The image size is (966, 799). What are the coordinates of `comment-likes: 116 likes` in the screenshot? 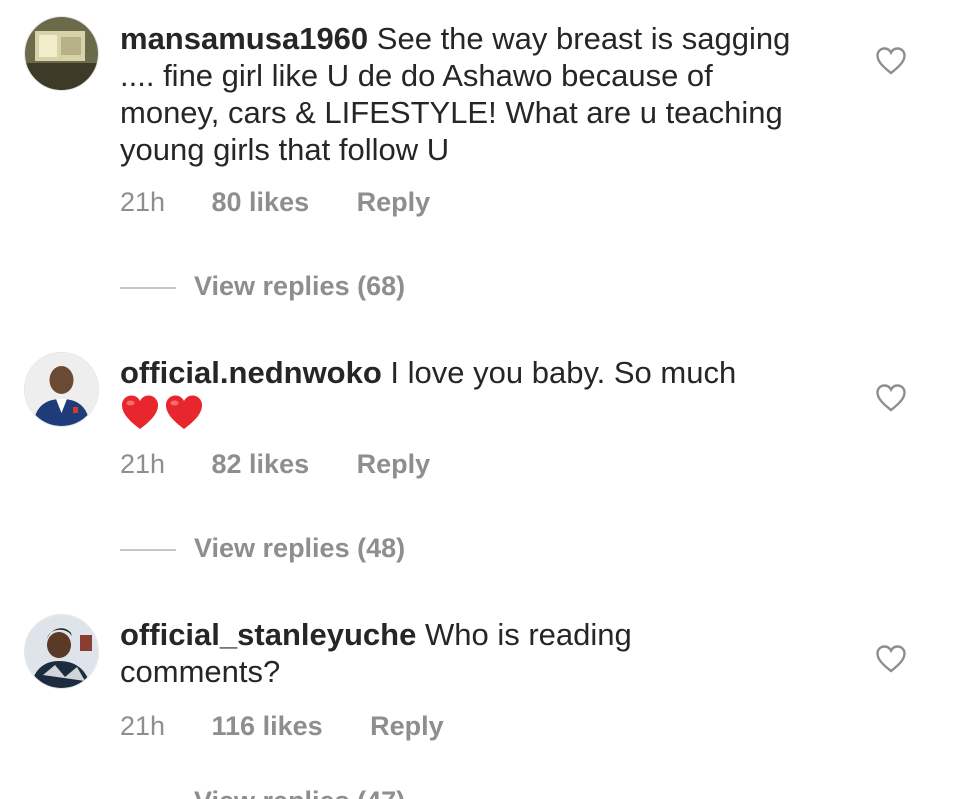 It's located at (267, 726).